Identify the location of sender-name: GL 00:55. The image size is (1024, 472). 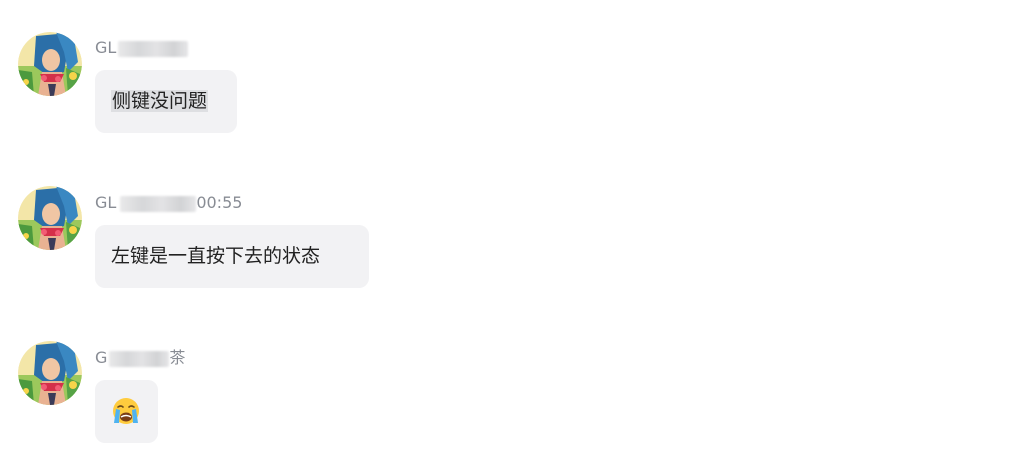
(168, 203).